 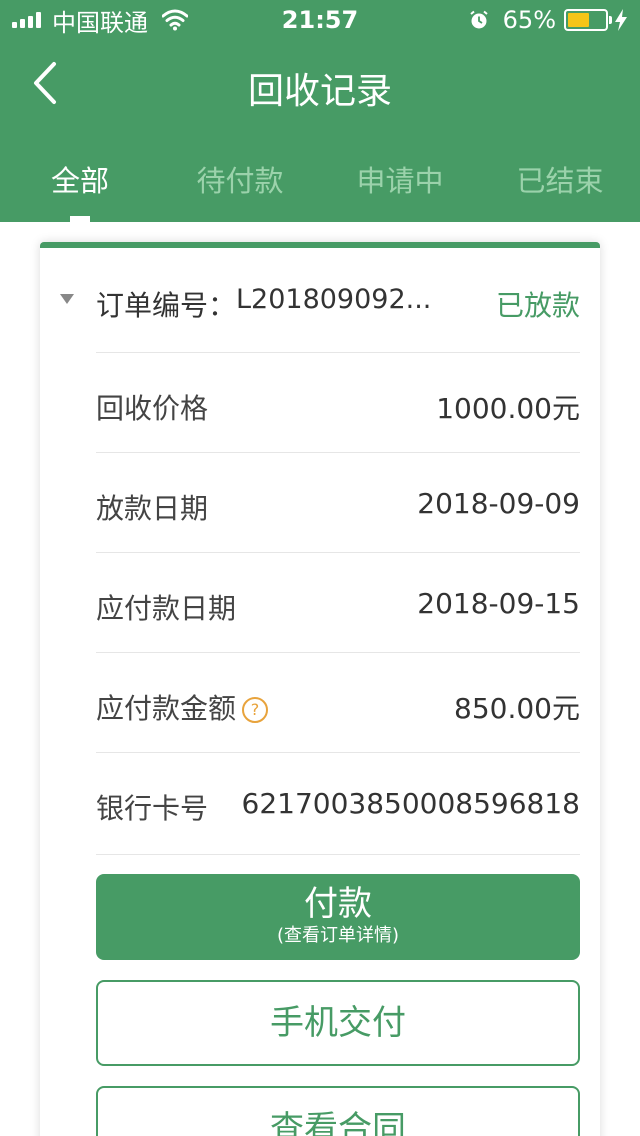 I want to click on row-label: 放款日期, so click(x=152, y=508).